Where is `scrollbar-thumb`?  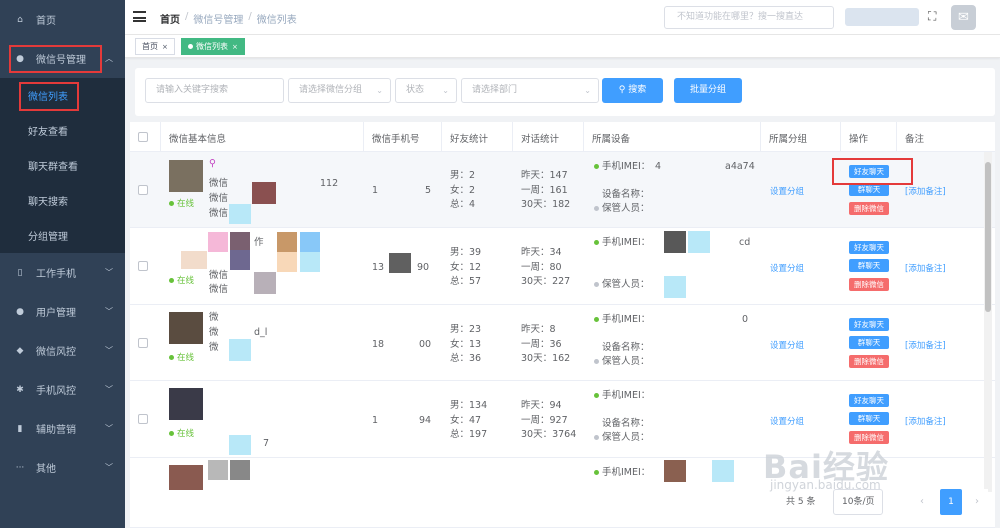 scrollbar-thumb is located at coordinates (988, 237).